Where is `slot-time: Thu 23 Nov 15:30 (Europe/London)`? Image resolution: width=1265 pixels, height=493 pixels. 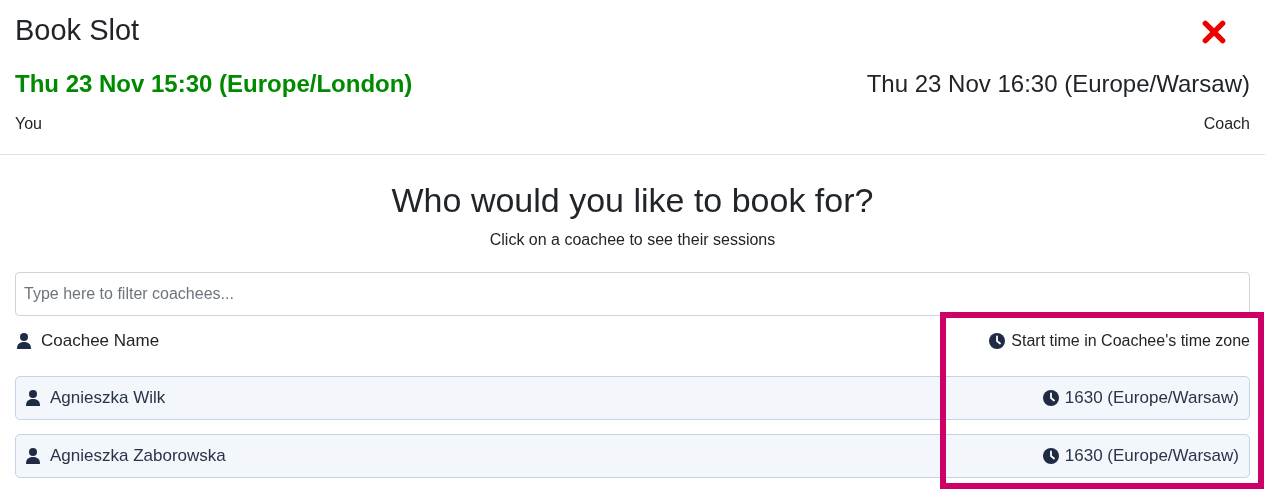 slot-time: Thu 23 Nov 15:30 (Europe/London) is located at coordinates (214, 84).